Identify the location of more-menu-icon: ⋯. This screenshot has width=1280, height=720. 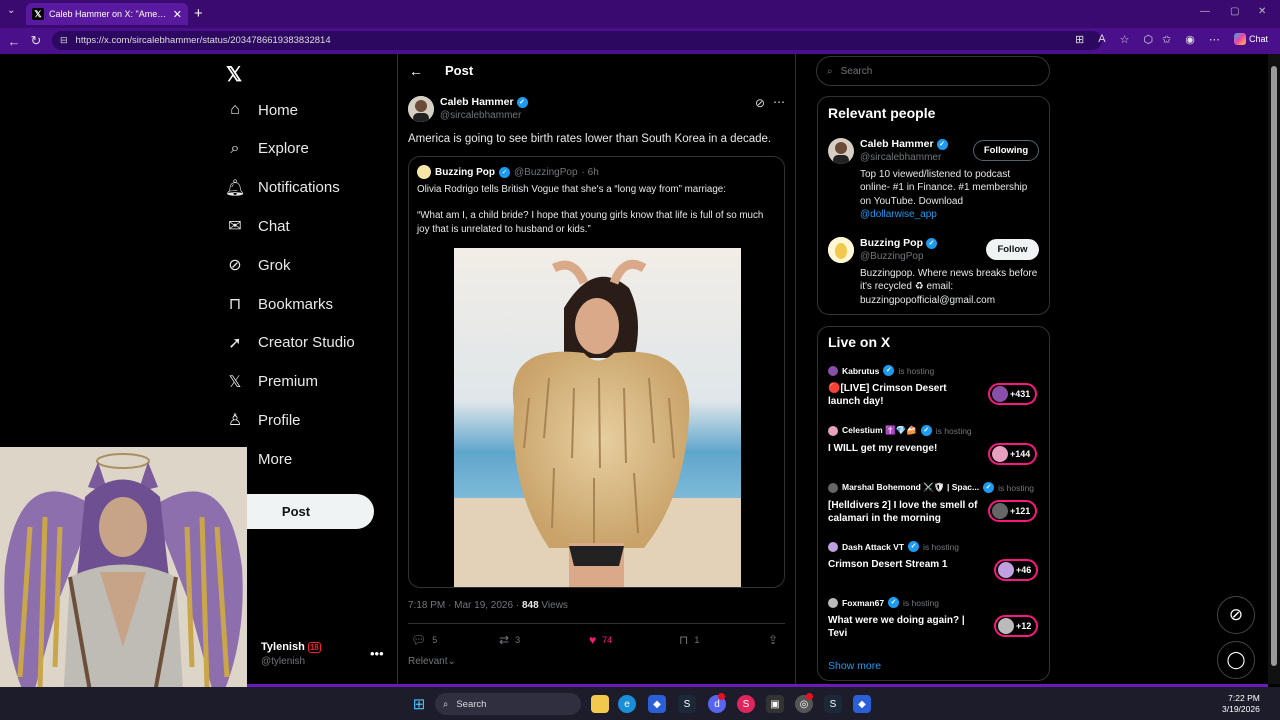
(1214, 39).